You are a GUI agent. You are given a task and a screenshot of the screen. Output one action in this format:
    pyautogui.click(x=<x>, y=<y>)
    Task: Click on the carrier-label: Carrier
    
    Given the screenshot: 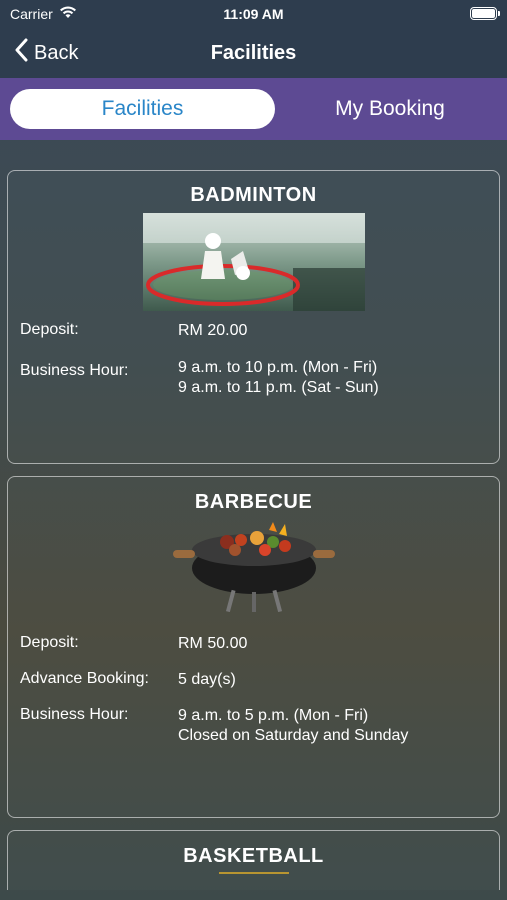 What is the action you would take?
    pyautogui.click(x=31, y=14)
    